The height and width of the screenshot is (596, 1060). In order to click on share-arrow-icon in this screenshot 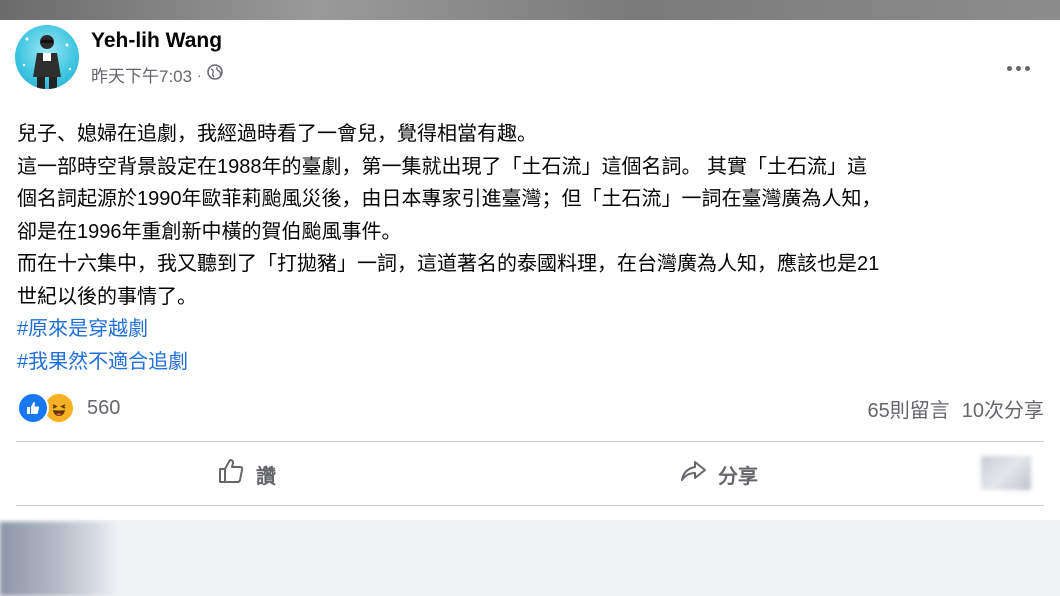, I will do `click(693, 474)`.